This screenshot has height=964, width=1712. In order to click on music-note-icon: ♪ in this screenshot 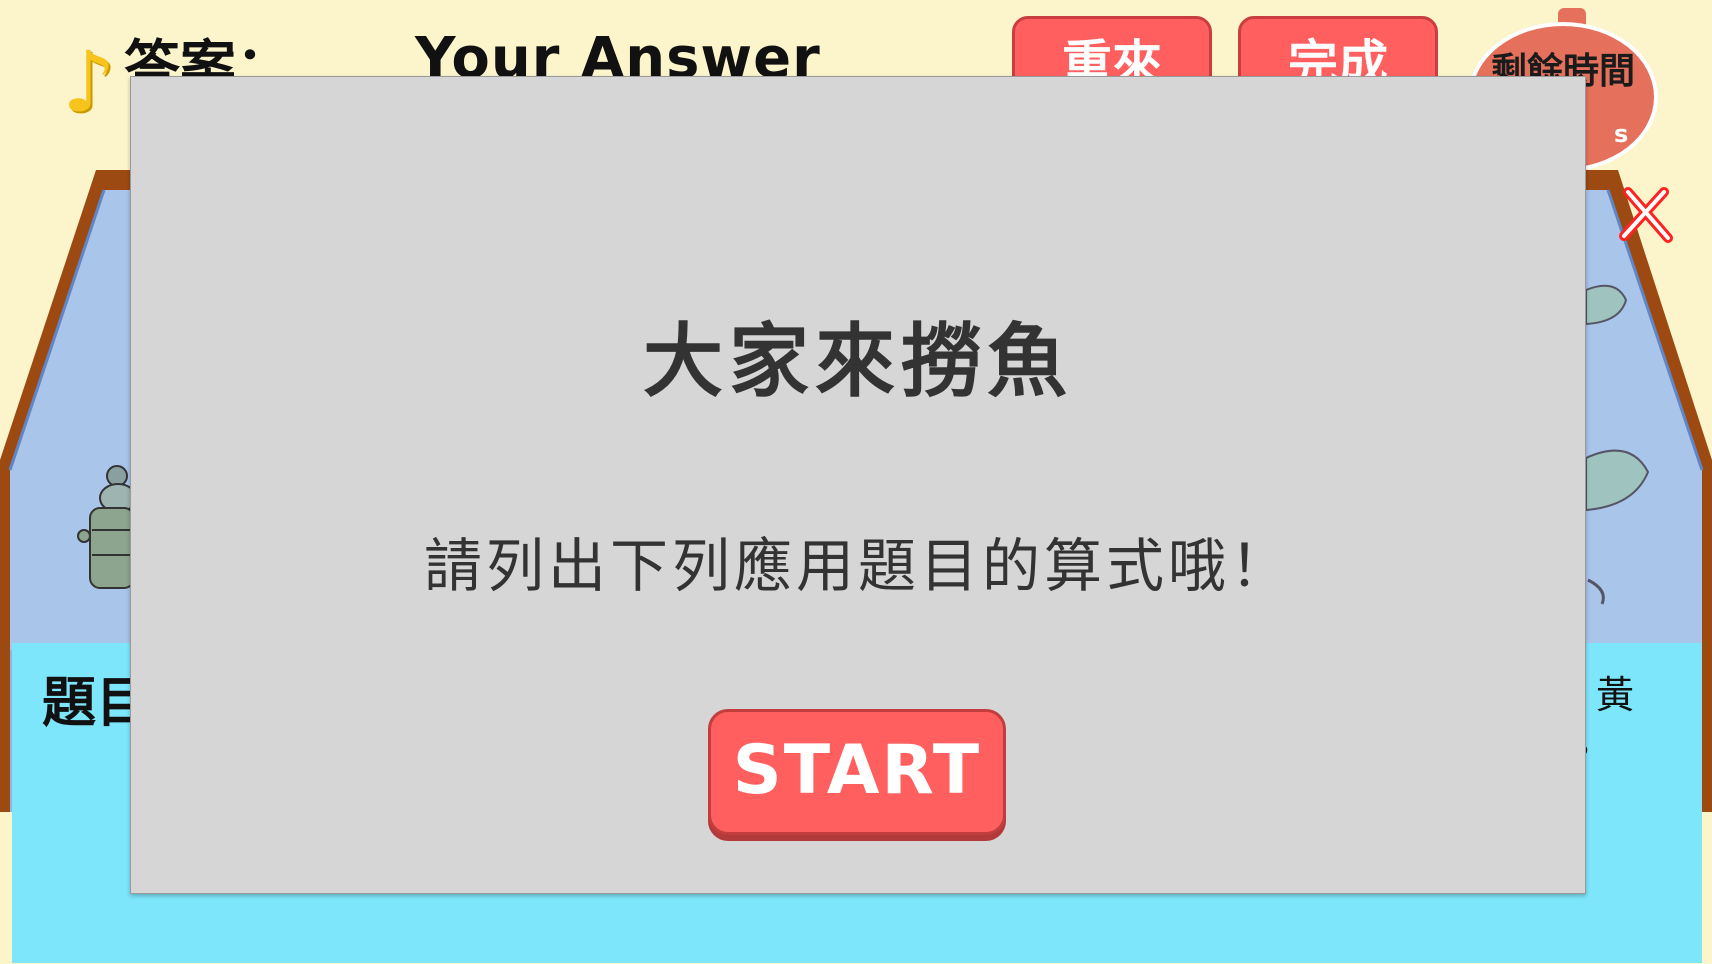, I will do `click(89, 82)`.